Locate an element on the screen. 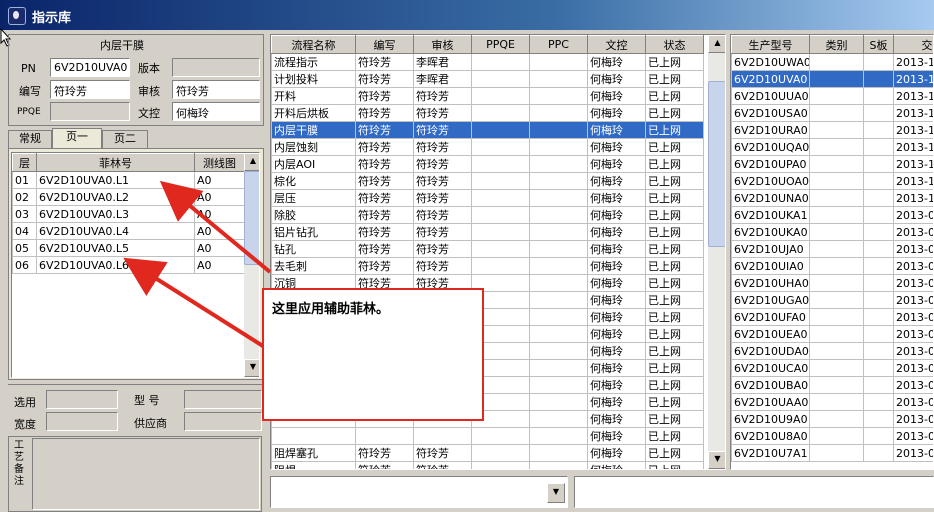 The image size is (934, 512). annotation-arrow-down is located at coordinates (195, 303).